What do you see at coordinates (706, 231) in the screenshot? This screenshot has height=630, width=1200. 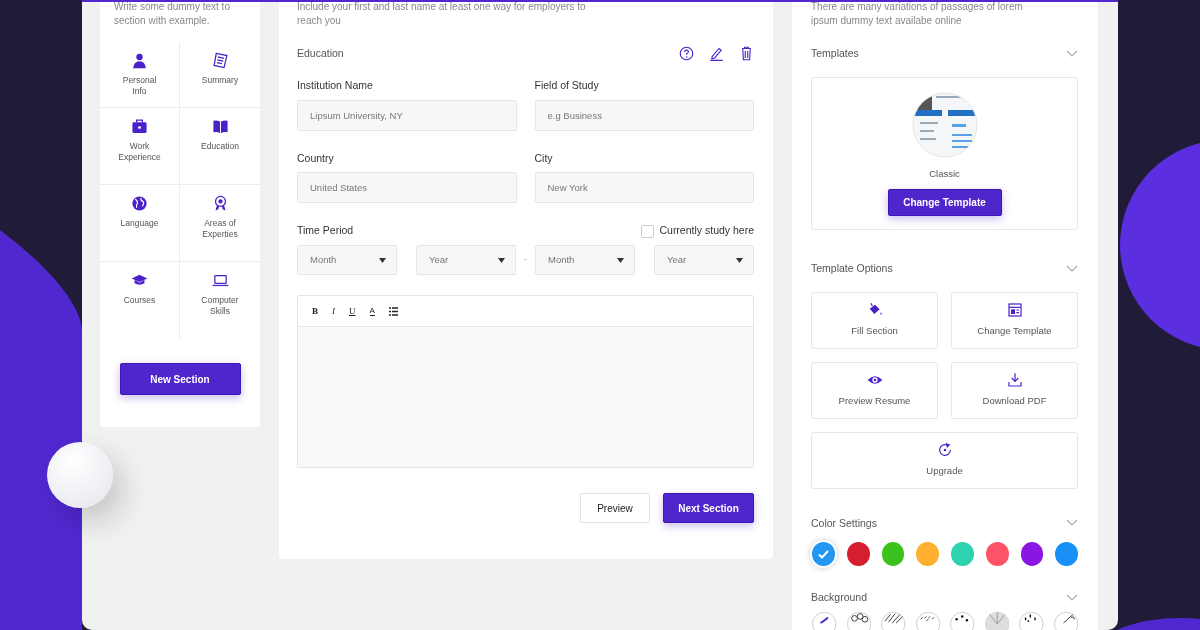 I see `checkbox-label: Currently study here` at bounding box center [706, 231].